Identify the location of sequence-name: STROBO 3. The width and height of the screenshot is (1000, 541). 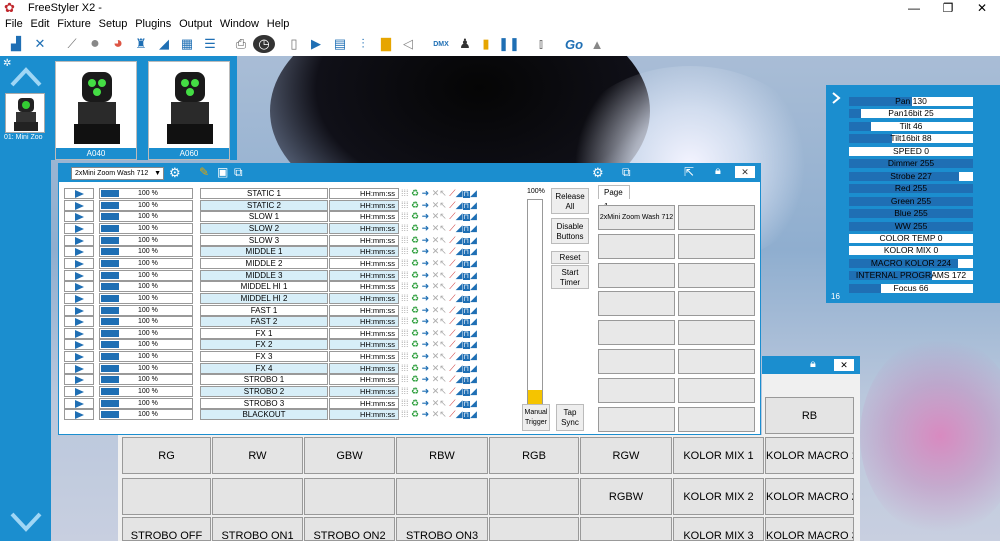
(264, 403).